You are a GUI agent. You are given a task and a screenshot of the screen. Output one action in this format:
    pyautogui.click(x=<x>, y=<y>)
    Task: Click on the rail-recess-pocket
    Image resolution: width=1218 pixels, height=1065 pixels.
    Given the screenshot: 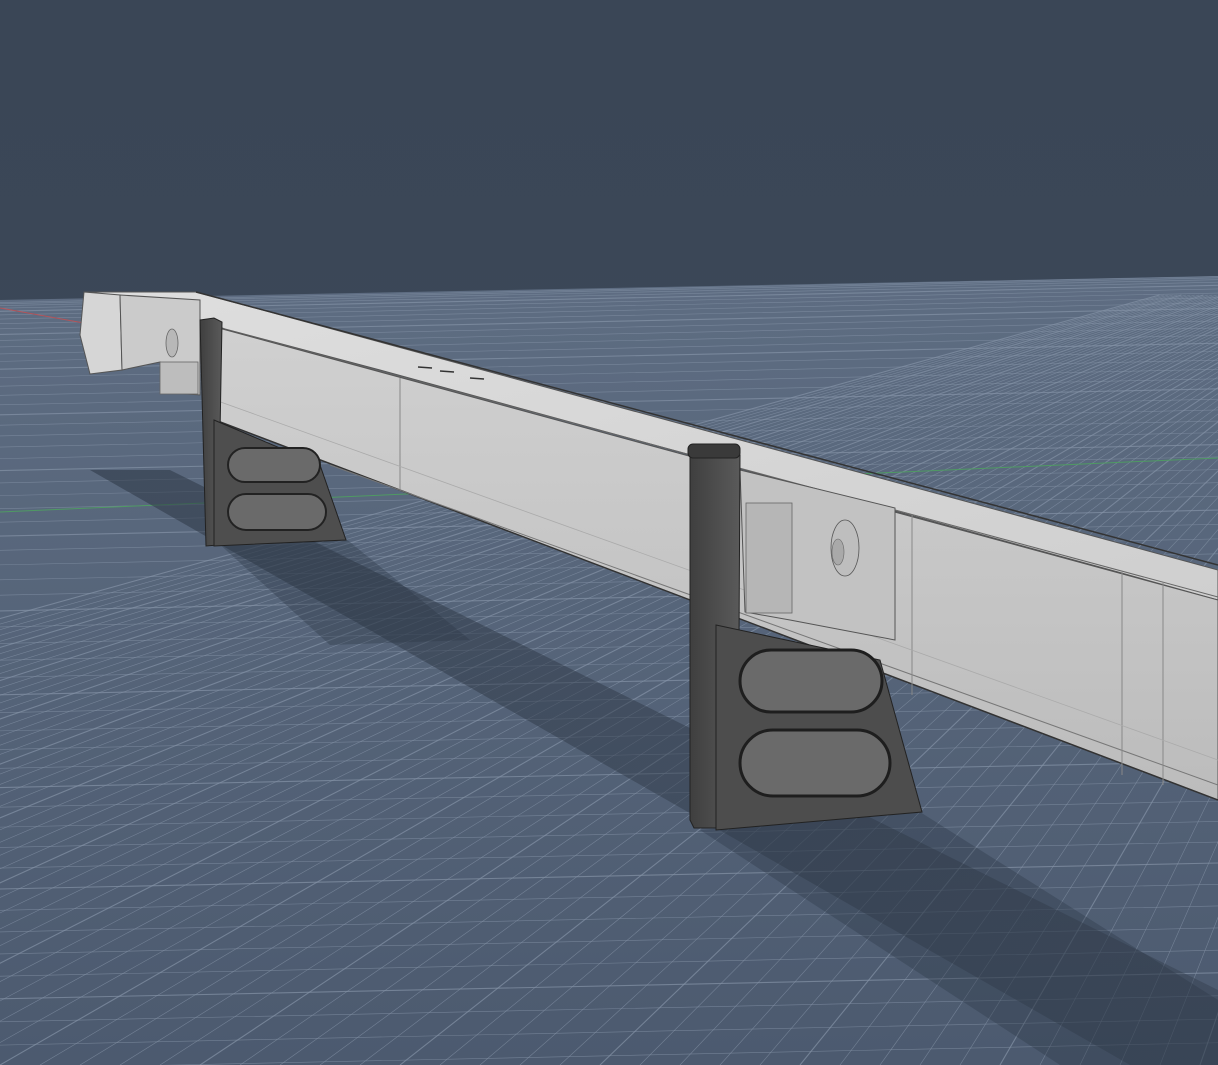 What is the action you would take?
    pyautogui.click(x=769, y=558)
    